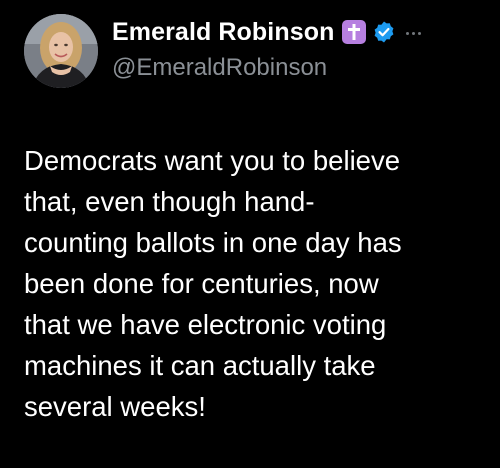 Image resolution: width=500 pixels, height=468 pixels. I want to click on name-row: Emerald Robinson, so click(302, 32).